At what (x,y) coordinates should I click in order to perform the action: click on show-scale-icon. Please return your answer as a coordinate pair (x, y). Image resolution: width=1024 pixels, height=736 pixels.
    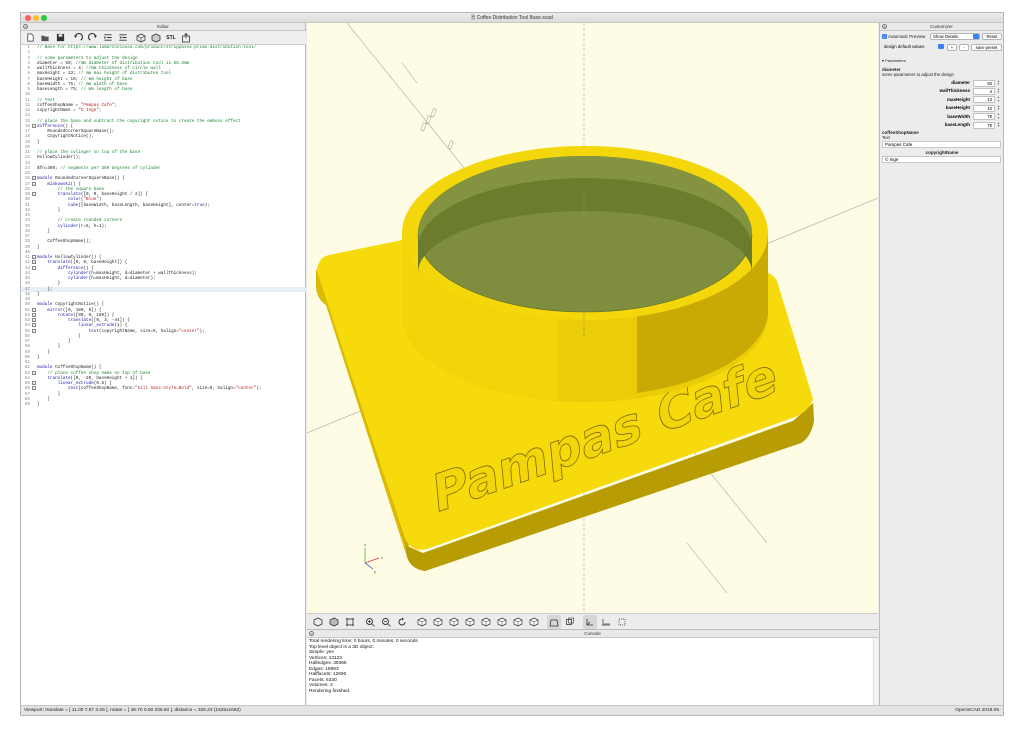
    Looking at the image, I should click on (606, 622).